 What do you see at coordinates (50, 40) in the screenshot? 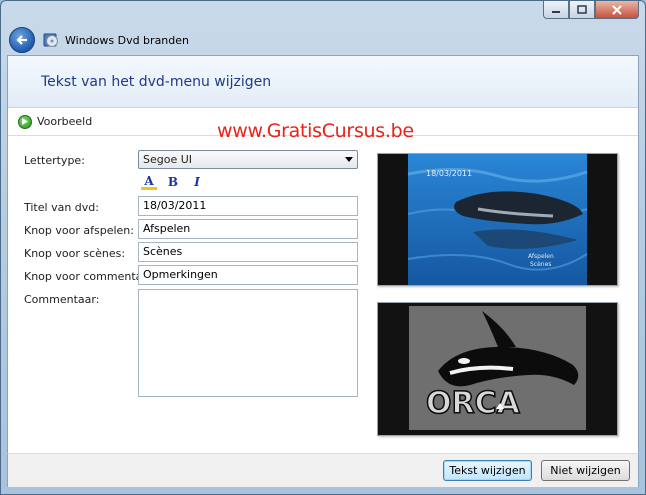
I see `dvd-maker-icon` at bounding box center [50, 40].